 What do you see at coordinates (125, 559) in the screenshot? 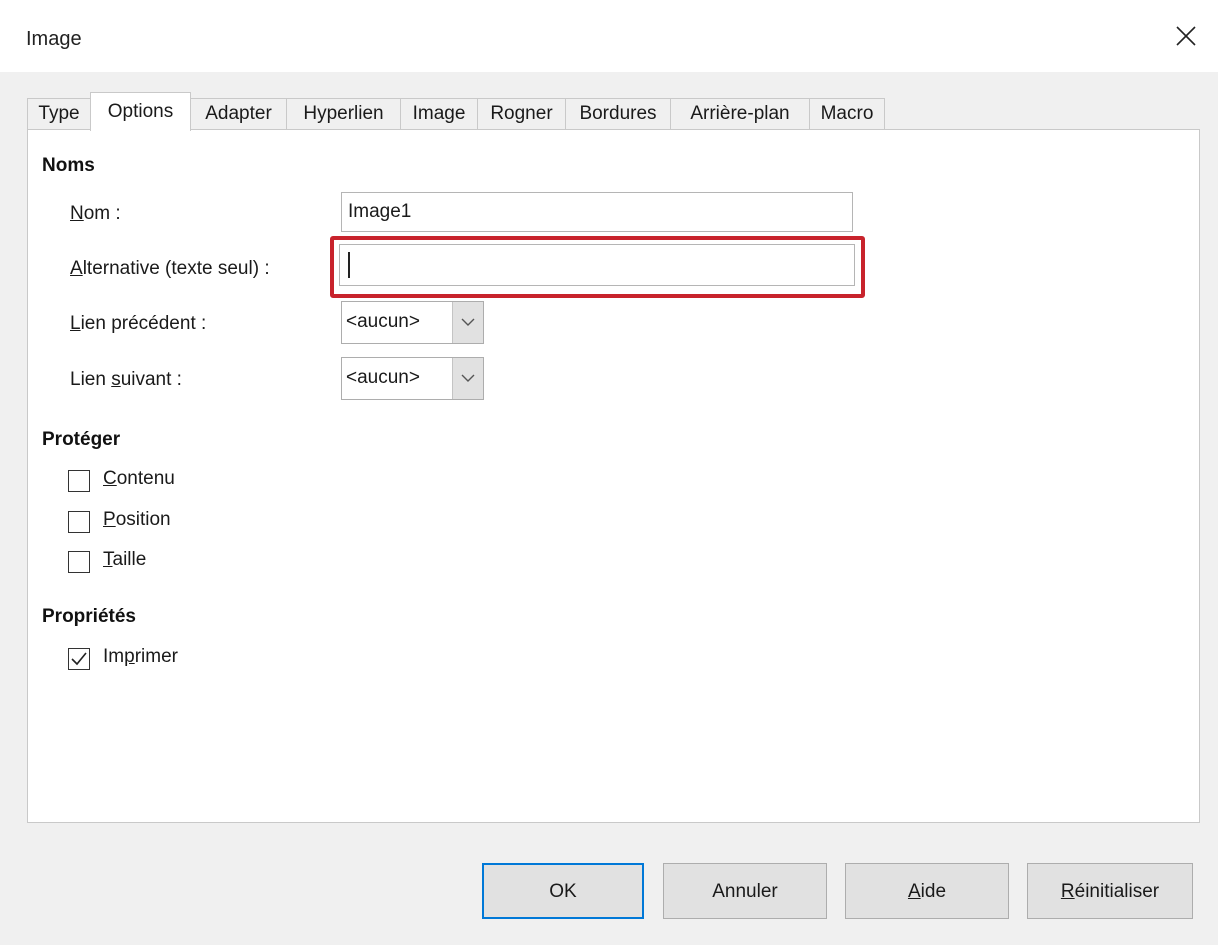
I see `protect-size-label: Taille` at bounding box center [125, 559].